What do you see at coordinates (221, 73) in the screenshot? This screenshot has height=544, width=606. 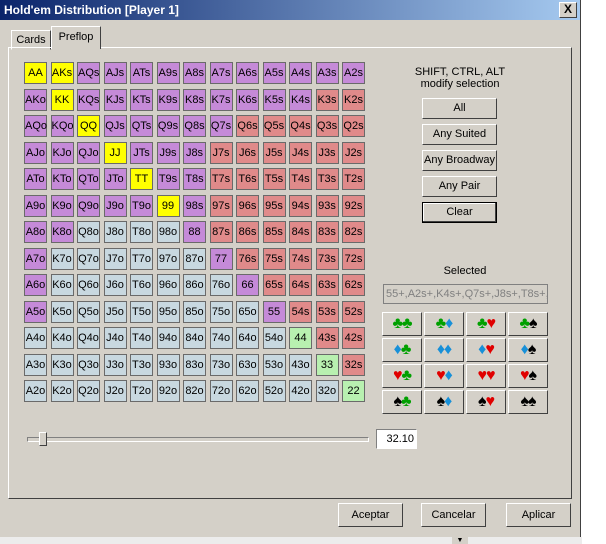 I see `hand-cell: A7s` at bounding box center [221, 73].